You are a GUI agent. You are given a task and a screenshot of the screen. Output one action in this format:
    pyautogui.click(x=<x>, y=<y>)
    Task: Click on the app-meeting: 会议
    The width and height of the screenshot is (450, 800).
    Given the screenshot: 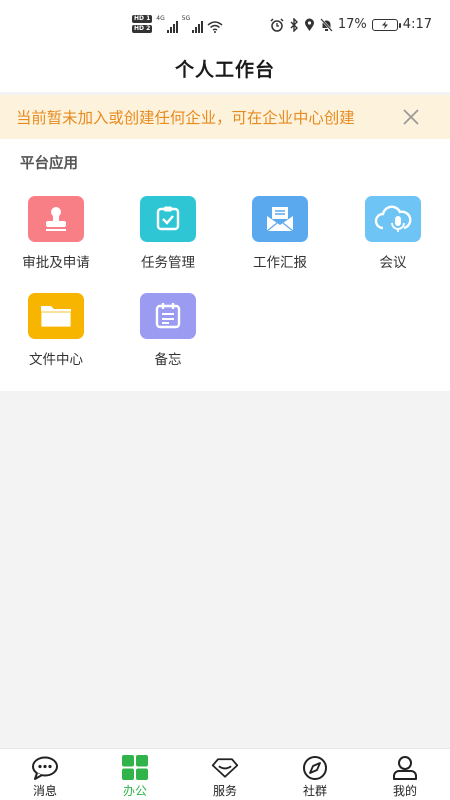 What is the action you would take?
    pyautogui.click(x=393, y=233)
    